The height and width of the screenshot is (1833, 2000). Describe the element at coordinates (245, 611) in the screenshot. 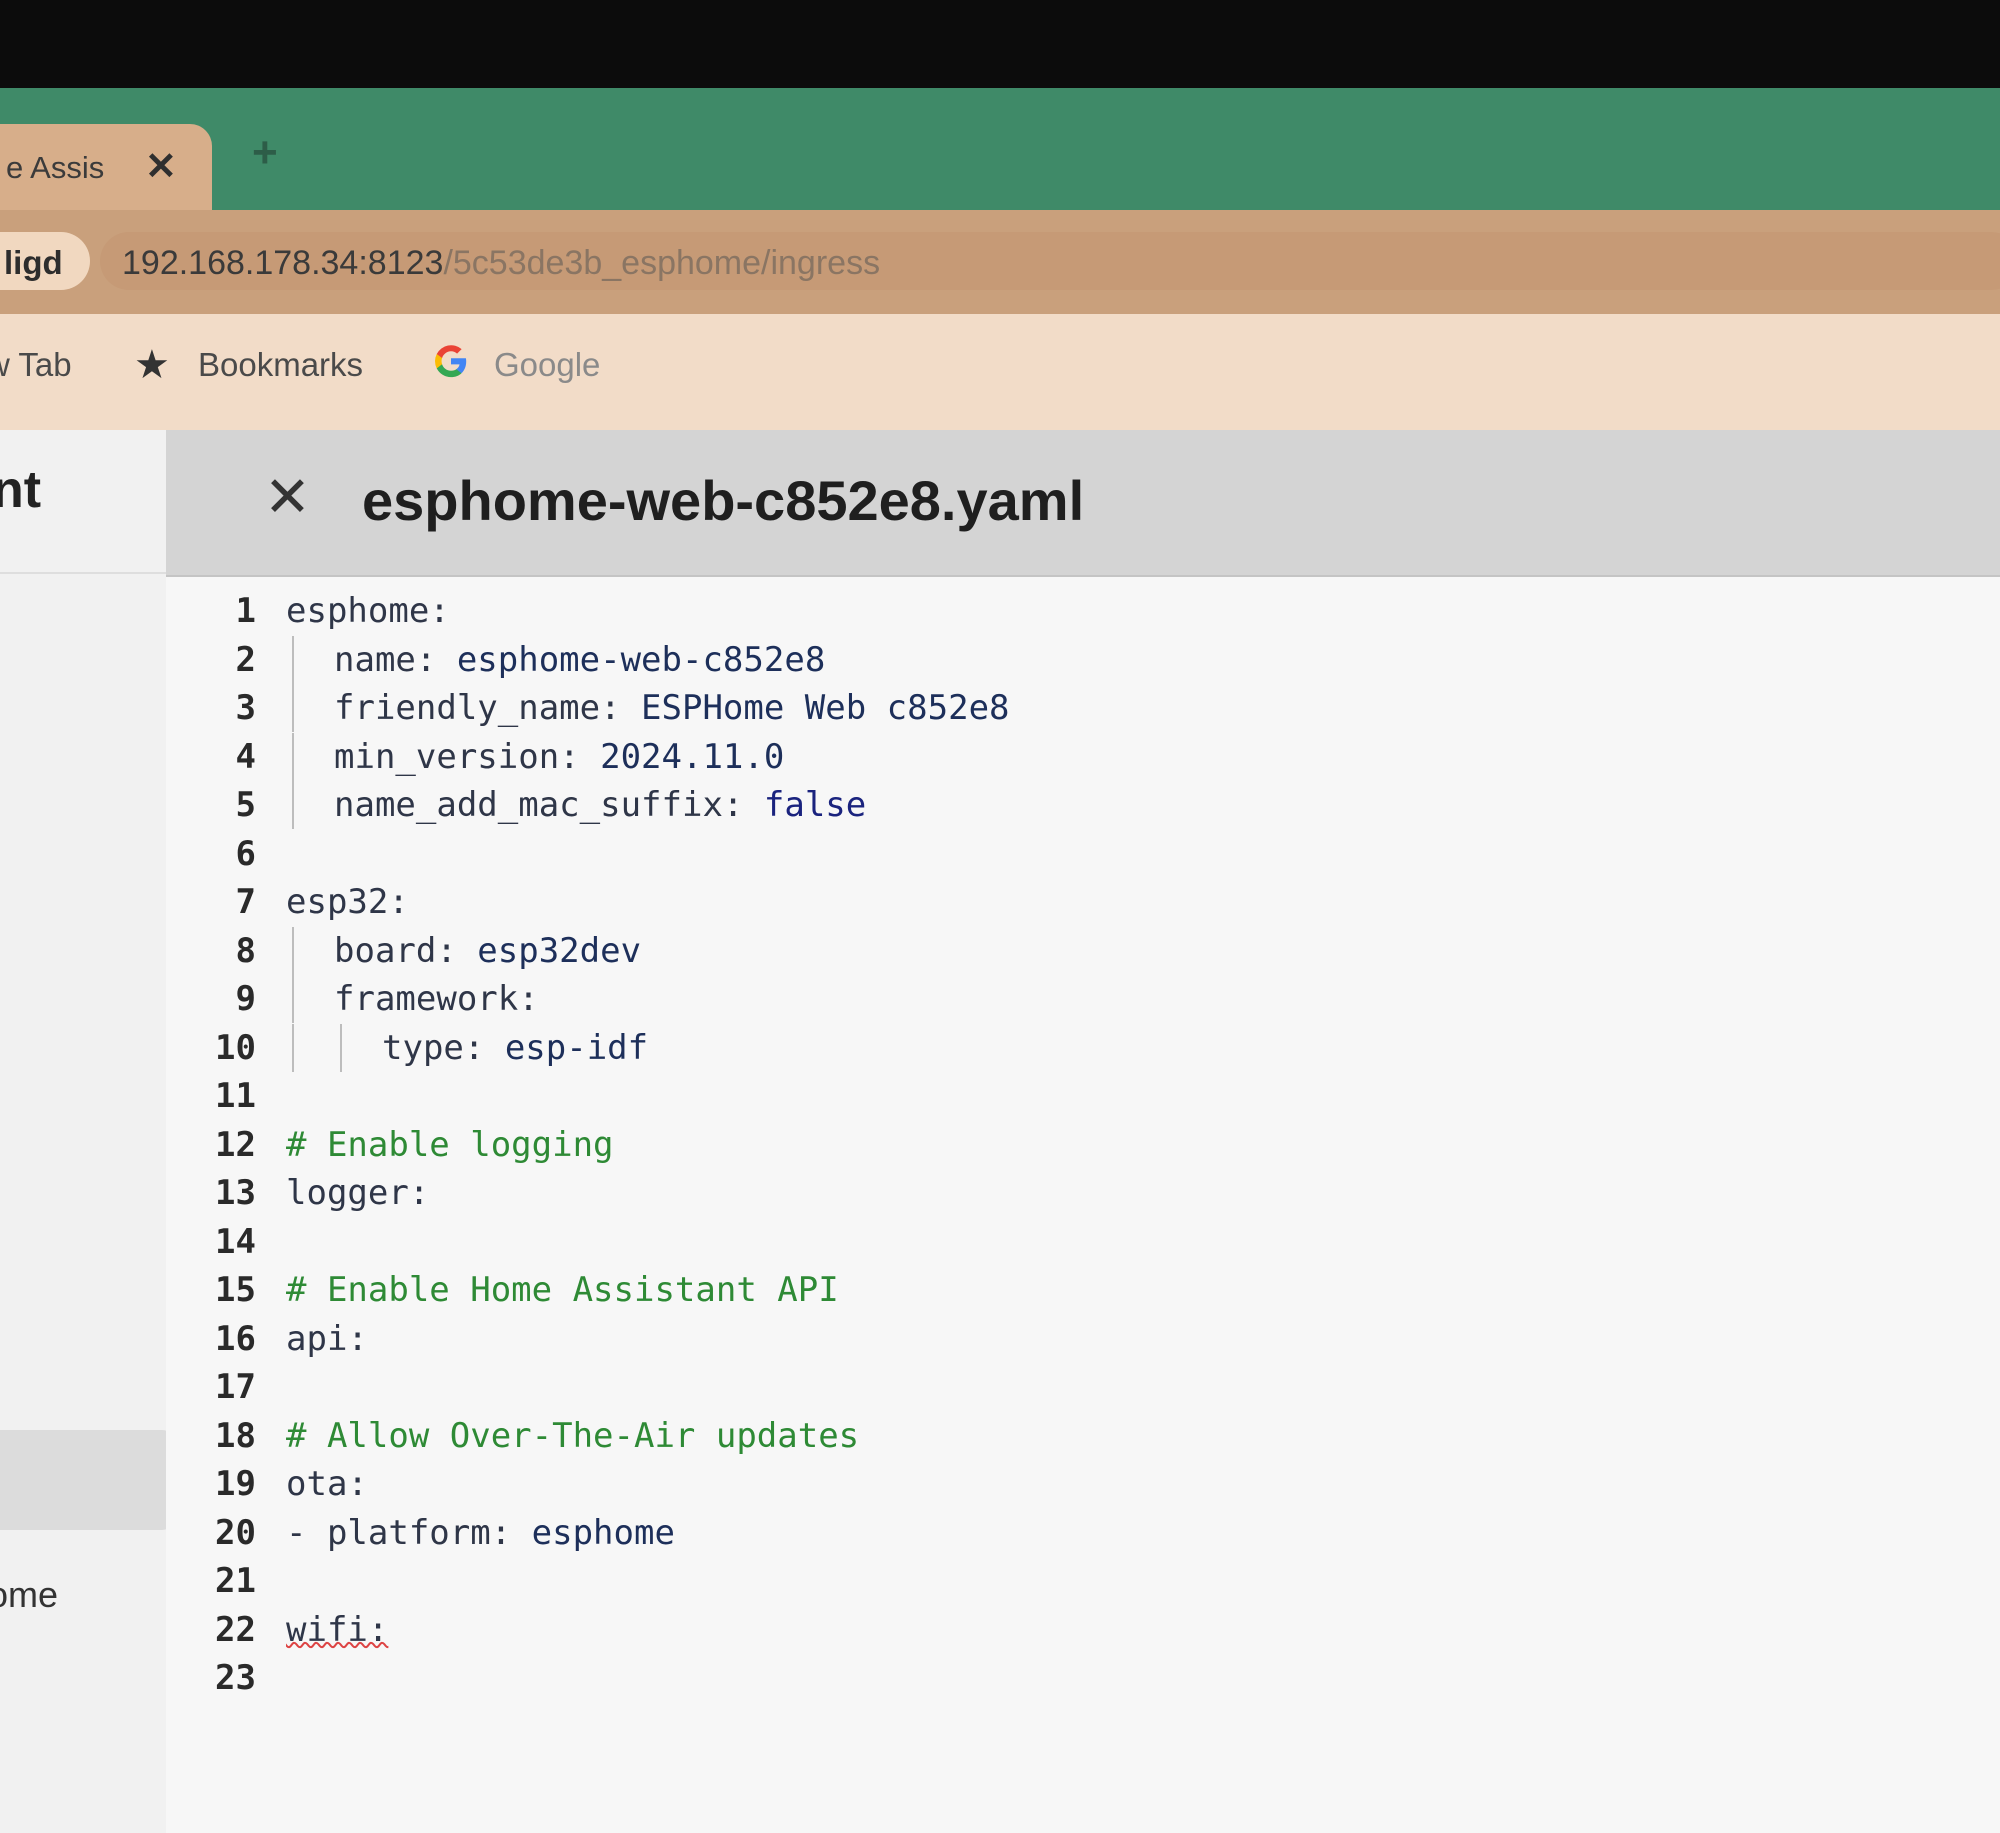

I see `line-number: 1` at that location.